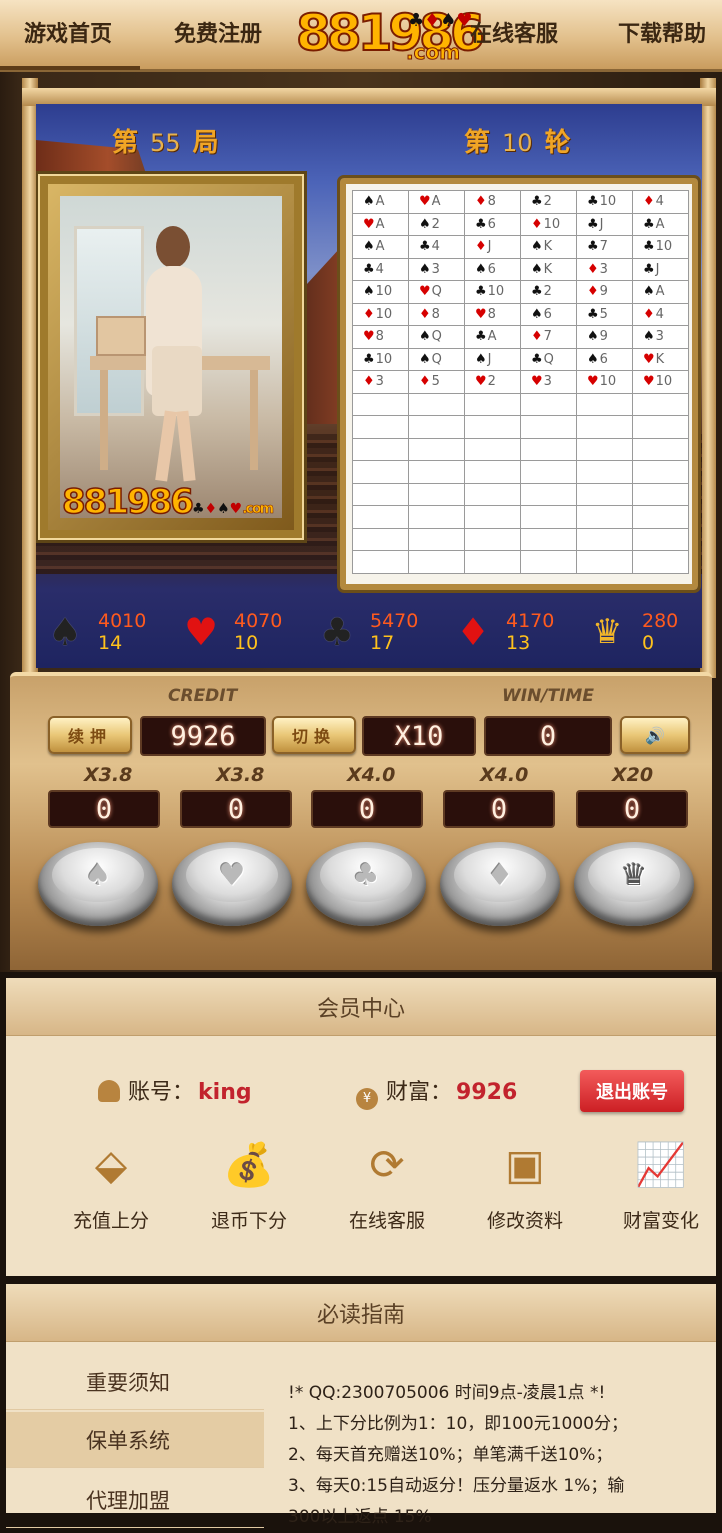 This screenshot has width=722, height=1533. What do you see at coordinates (90, 735) in the screenshot?
I see `rebet-button: 续押` at bounding box center [90, 735].